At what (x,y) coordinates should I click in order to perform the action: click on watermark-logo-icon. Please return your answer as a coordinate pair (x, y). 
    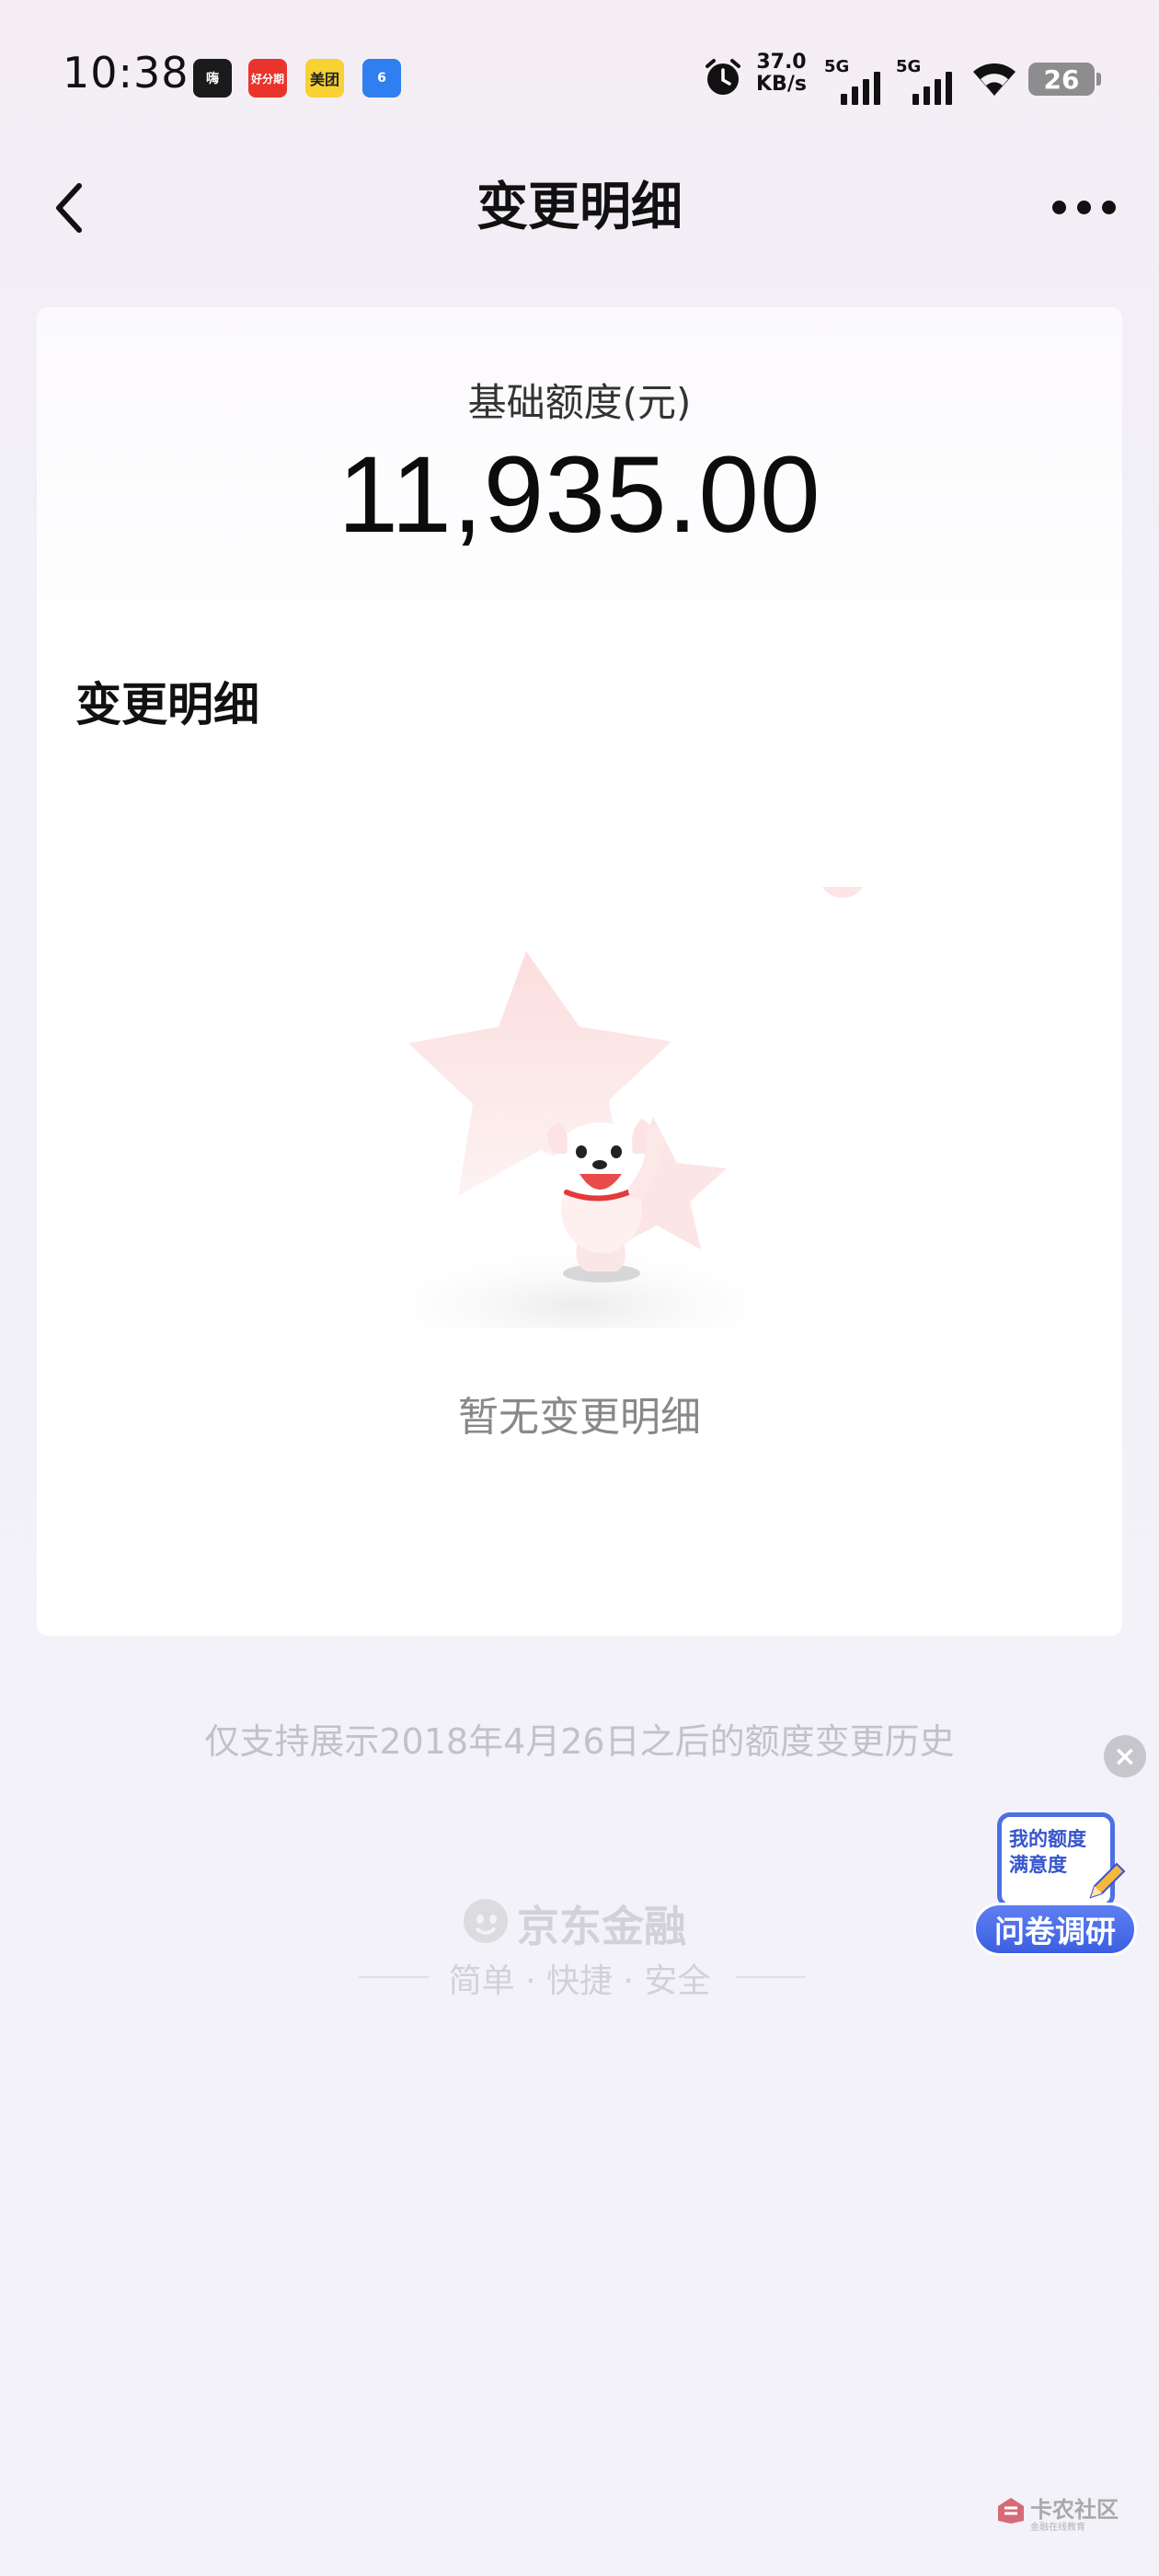
    Looking at the image, I should click on (1011, 2511).